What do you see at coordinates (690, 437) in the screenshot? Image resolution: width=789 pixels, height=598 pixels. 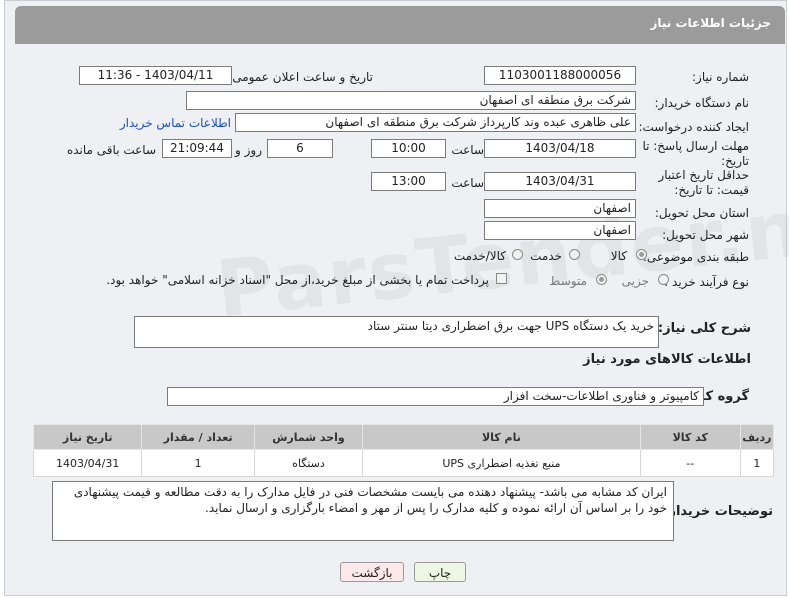 I see `col-code-header: کد کالا` at bounding box center [690, 437].